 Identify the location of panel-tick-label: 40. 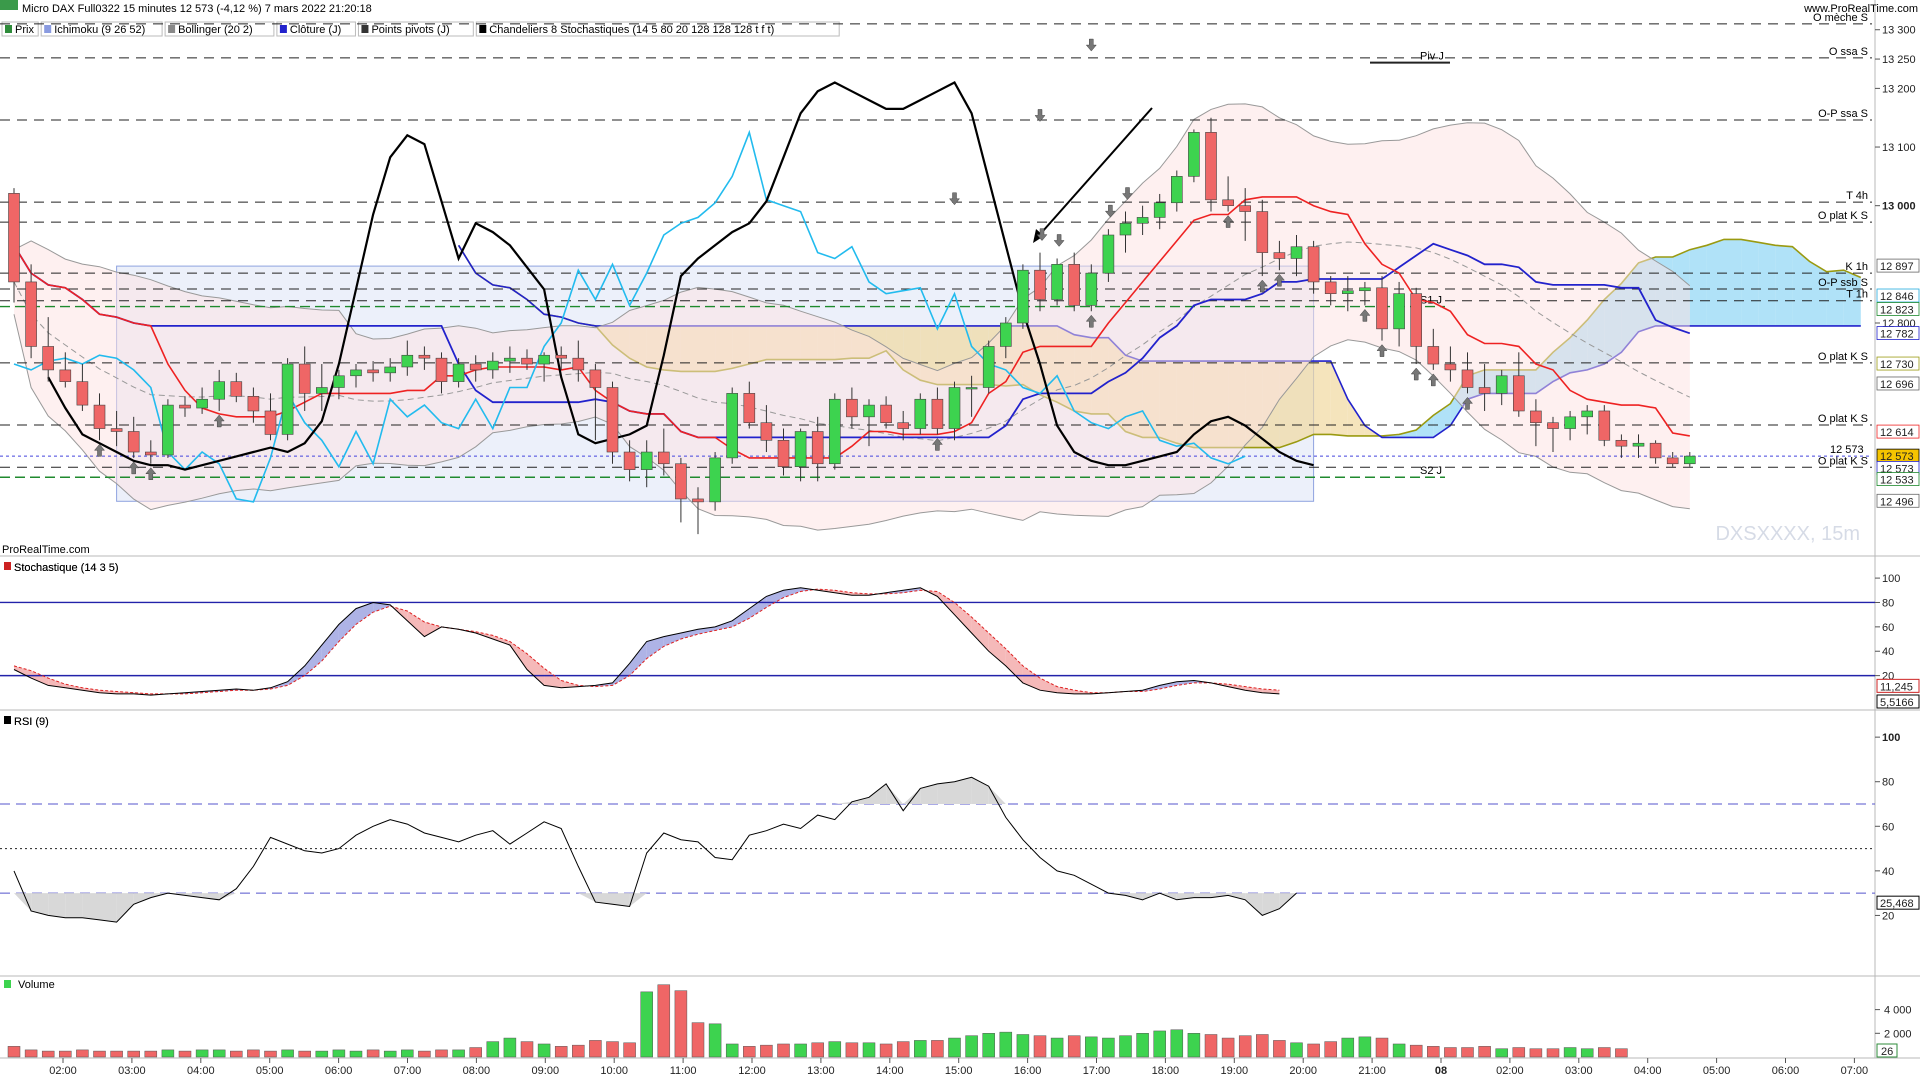
(1888, 872).